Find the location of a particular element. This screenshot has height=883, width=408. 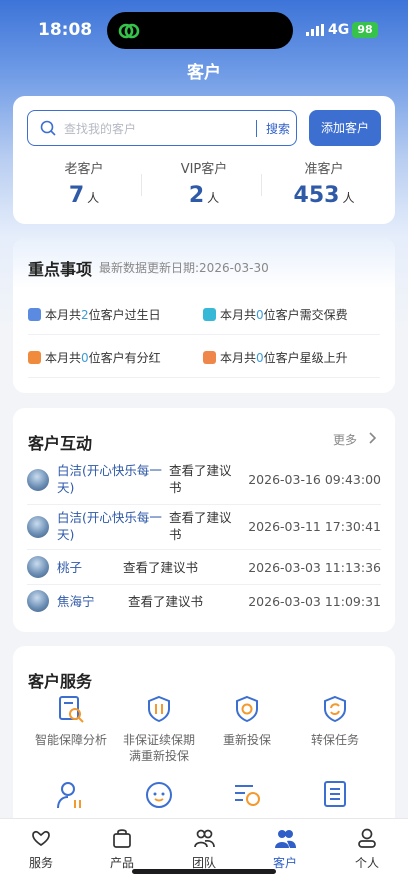

shopping-bag-icon is located at coordinates (122, 838).